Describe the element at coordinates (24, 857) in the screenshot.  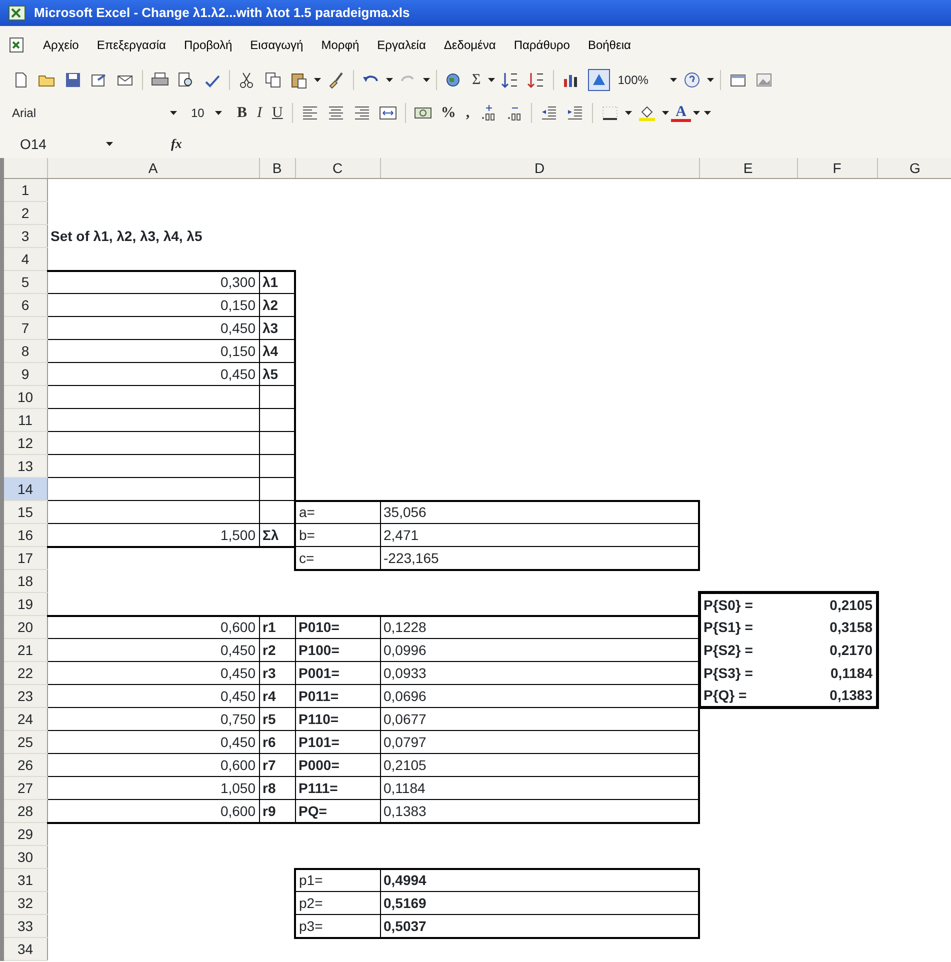
I see `row-header: 30` at that location.